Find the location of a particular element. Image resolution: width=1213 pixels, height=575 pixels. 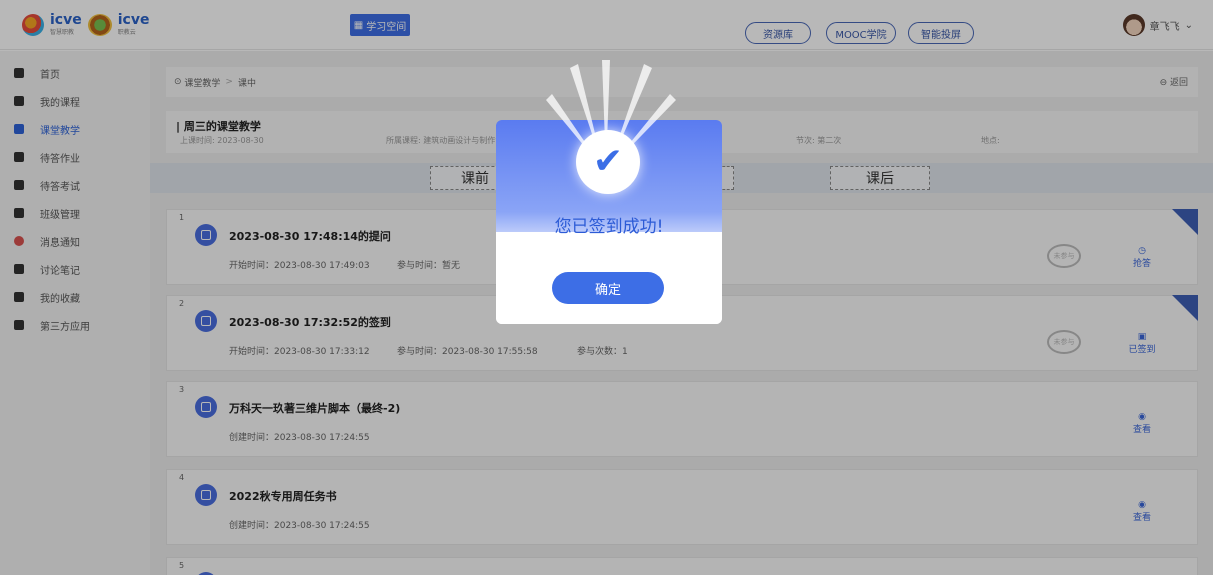

sign-in-success-dialog: ✔ 您已签到成功! 确定 is located at coordinates (609, 192).